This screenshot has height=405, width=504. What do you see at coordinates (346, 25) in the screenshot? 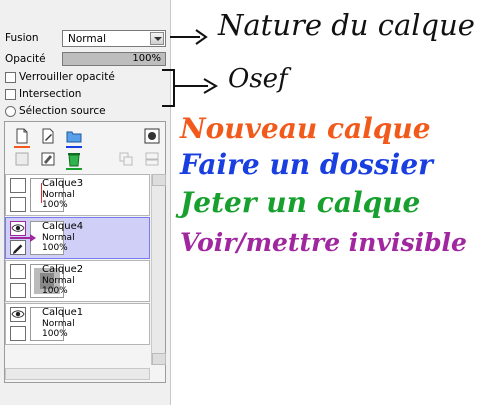
I see `annotation-nature: Nature du calque` at bounding box center [346, 25].